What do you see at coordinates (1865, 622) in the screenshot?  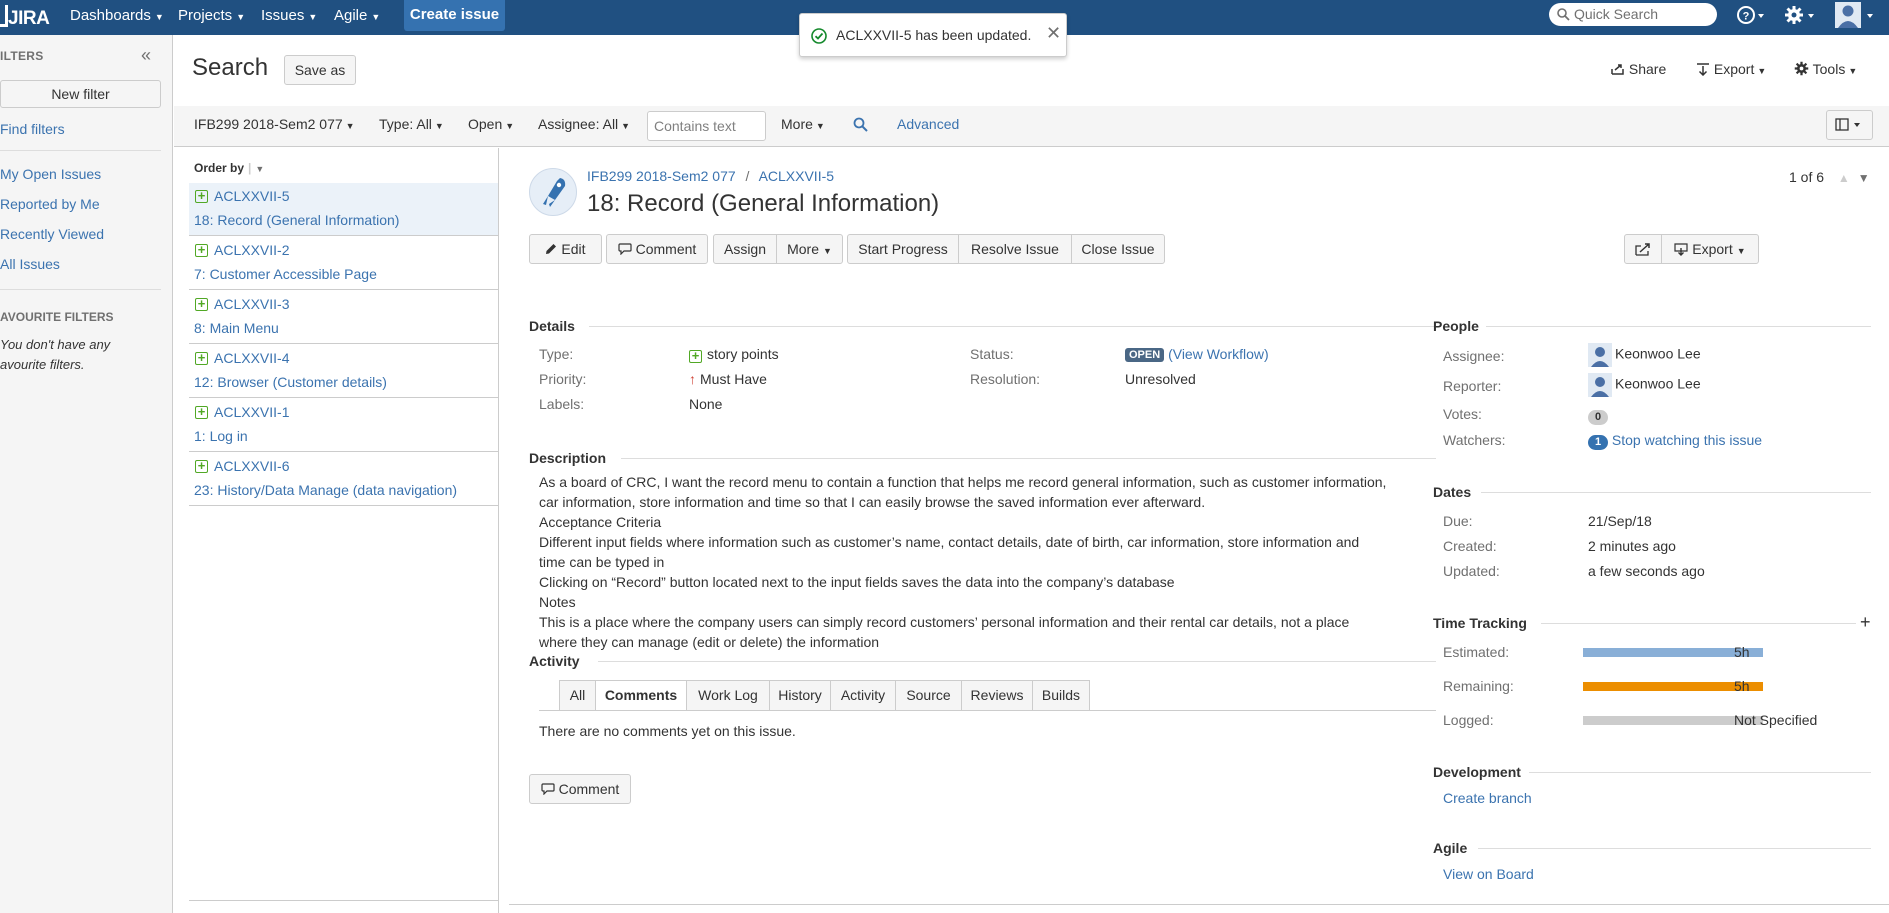 I see `add-time-icon: +` at bounding box center [1865, 622].